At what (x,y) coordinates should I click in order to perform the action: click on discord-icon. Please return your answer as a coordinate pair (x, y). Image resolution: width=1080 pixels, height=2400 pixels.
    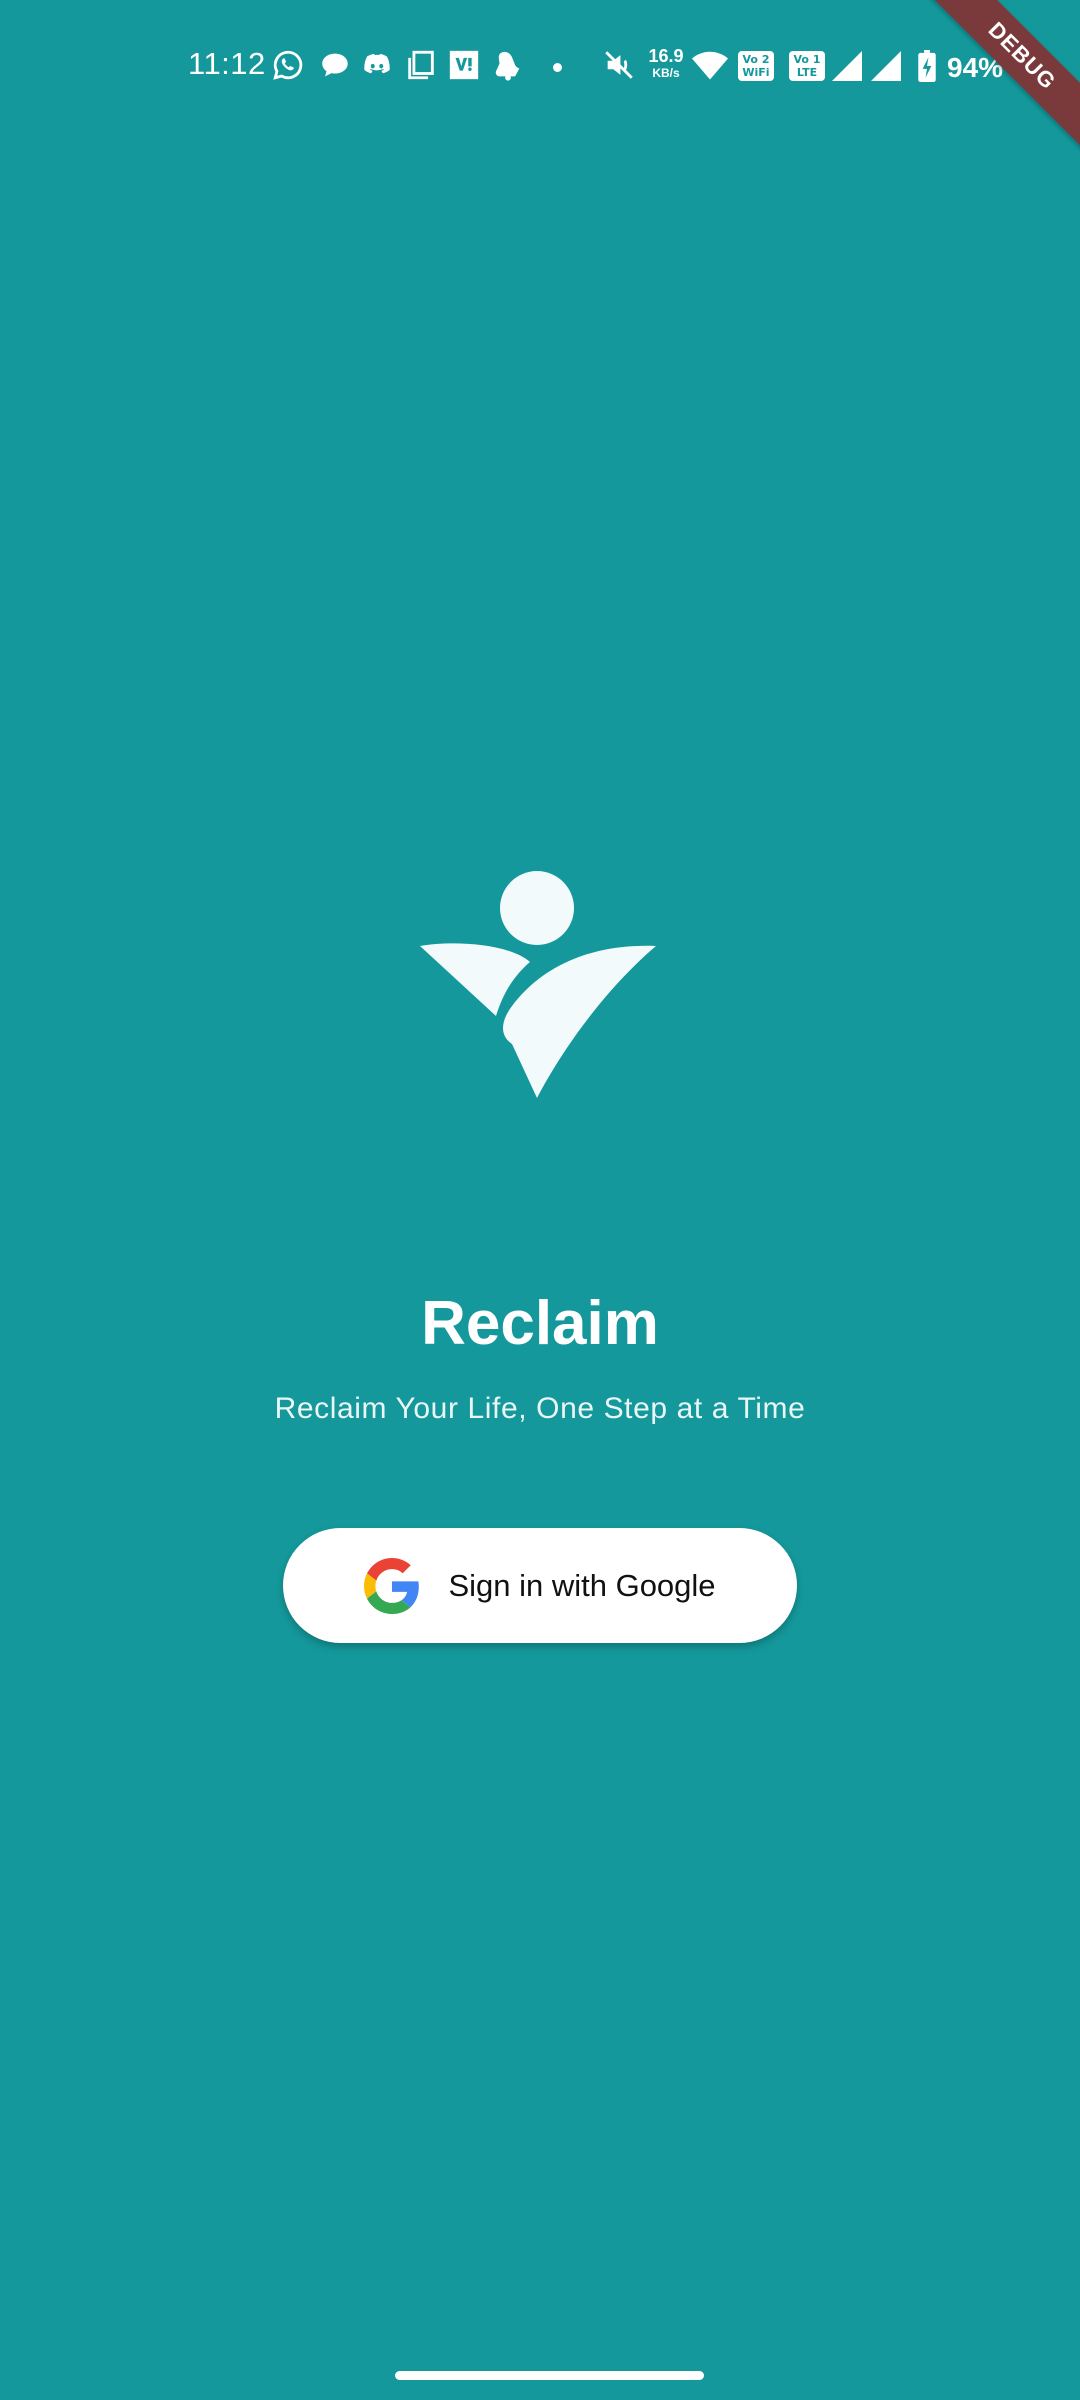
    Looking at the image, I should click on (377, 65).